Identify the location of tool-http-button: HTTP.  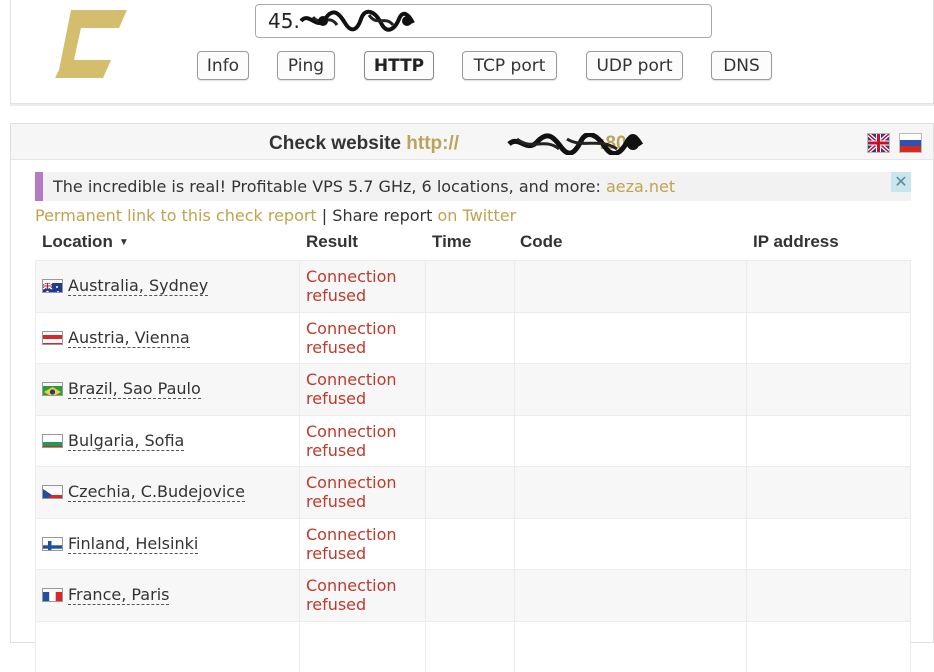
(399, 65).